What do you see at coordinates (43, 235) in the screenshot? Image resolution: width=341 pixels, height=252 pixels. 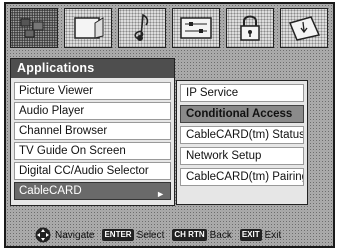 I see `navigate-icon` at bounding box center [43, 235].